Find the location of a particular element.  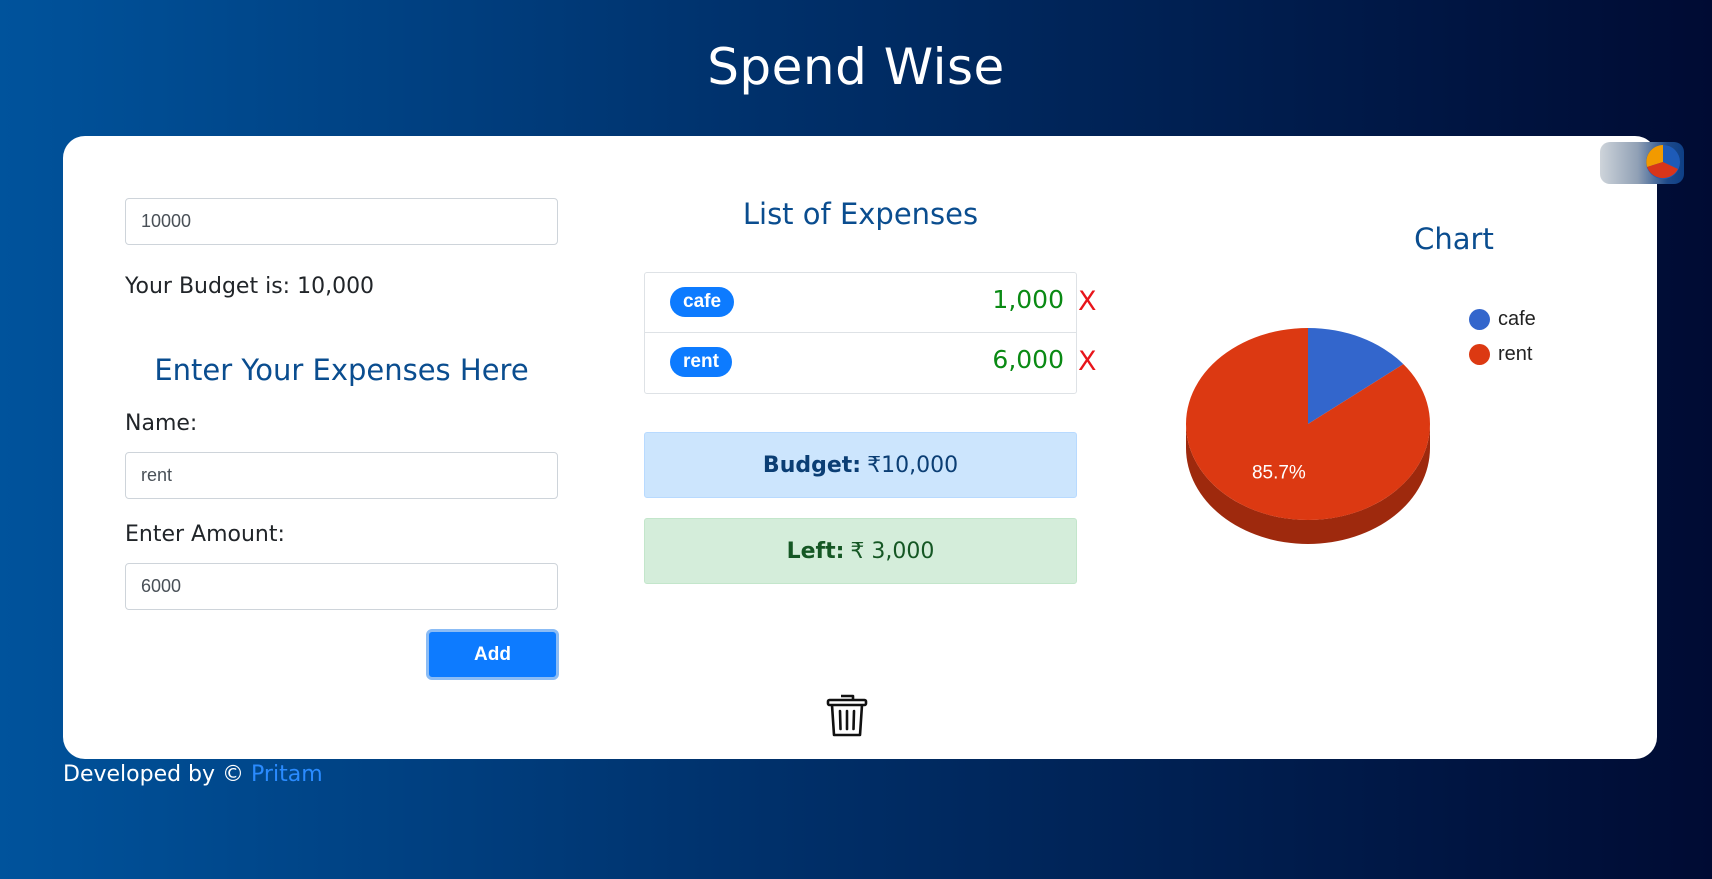

list-item: cafe 1,000 is located at coordinates (860, 303).